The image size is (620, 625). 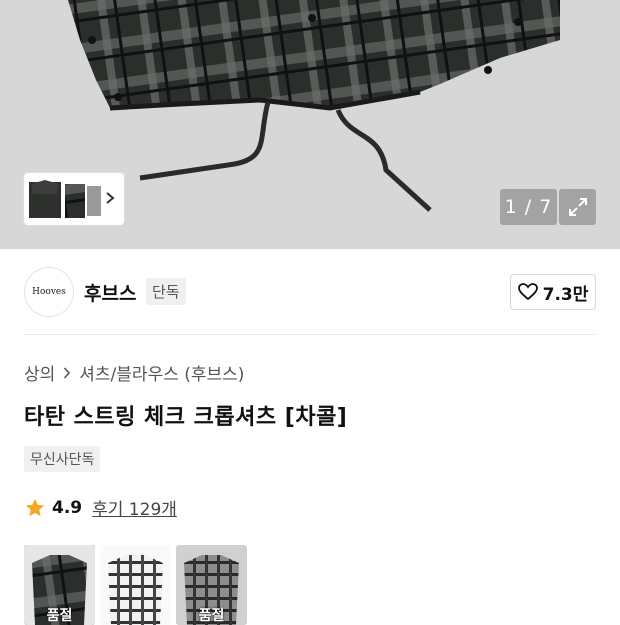 I want to click on divider, so click(x=310, y=334).